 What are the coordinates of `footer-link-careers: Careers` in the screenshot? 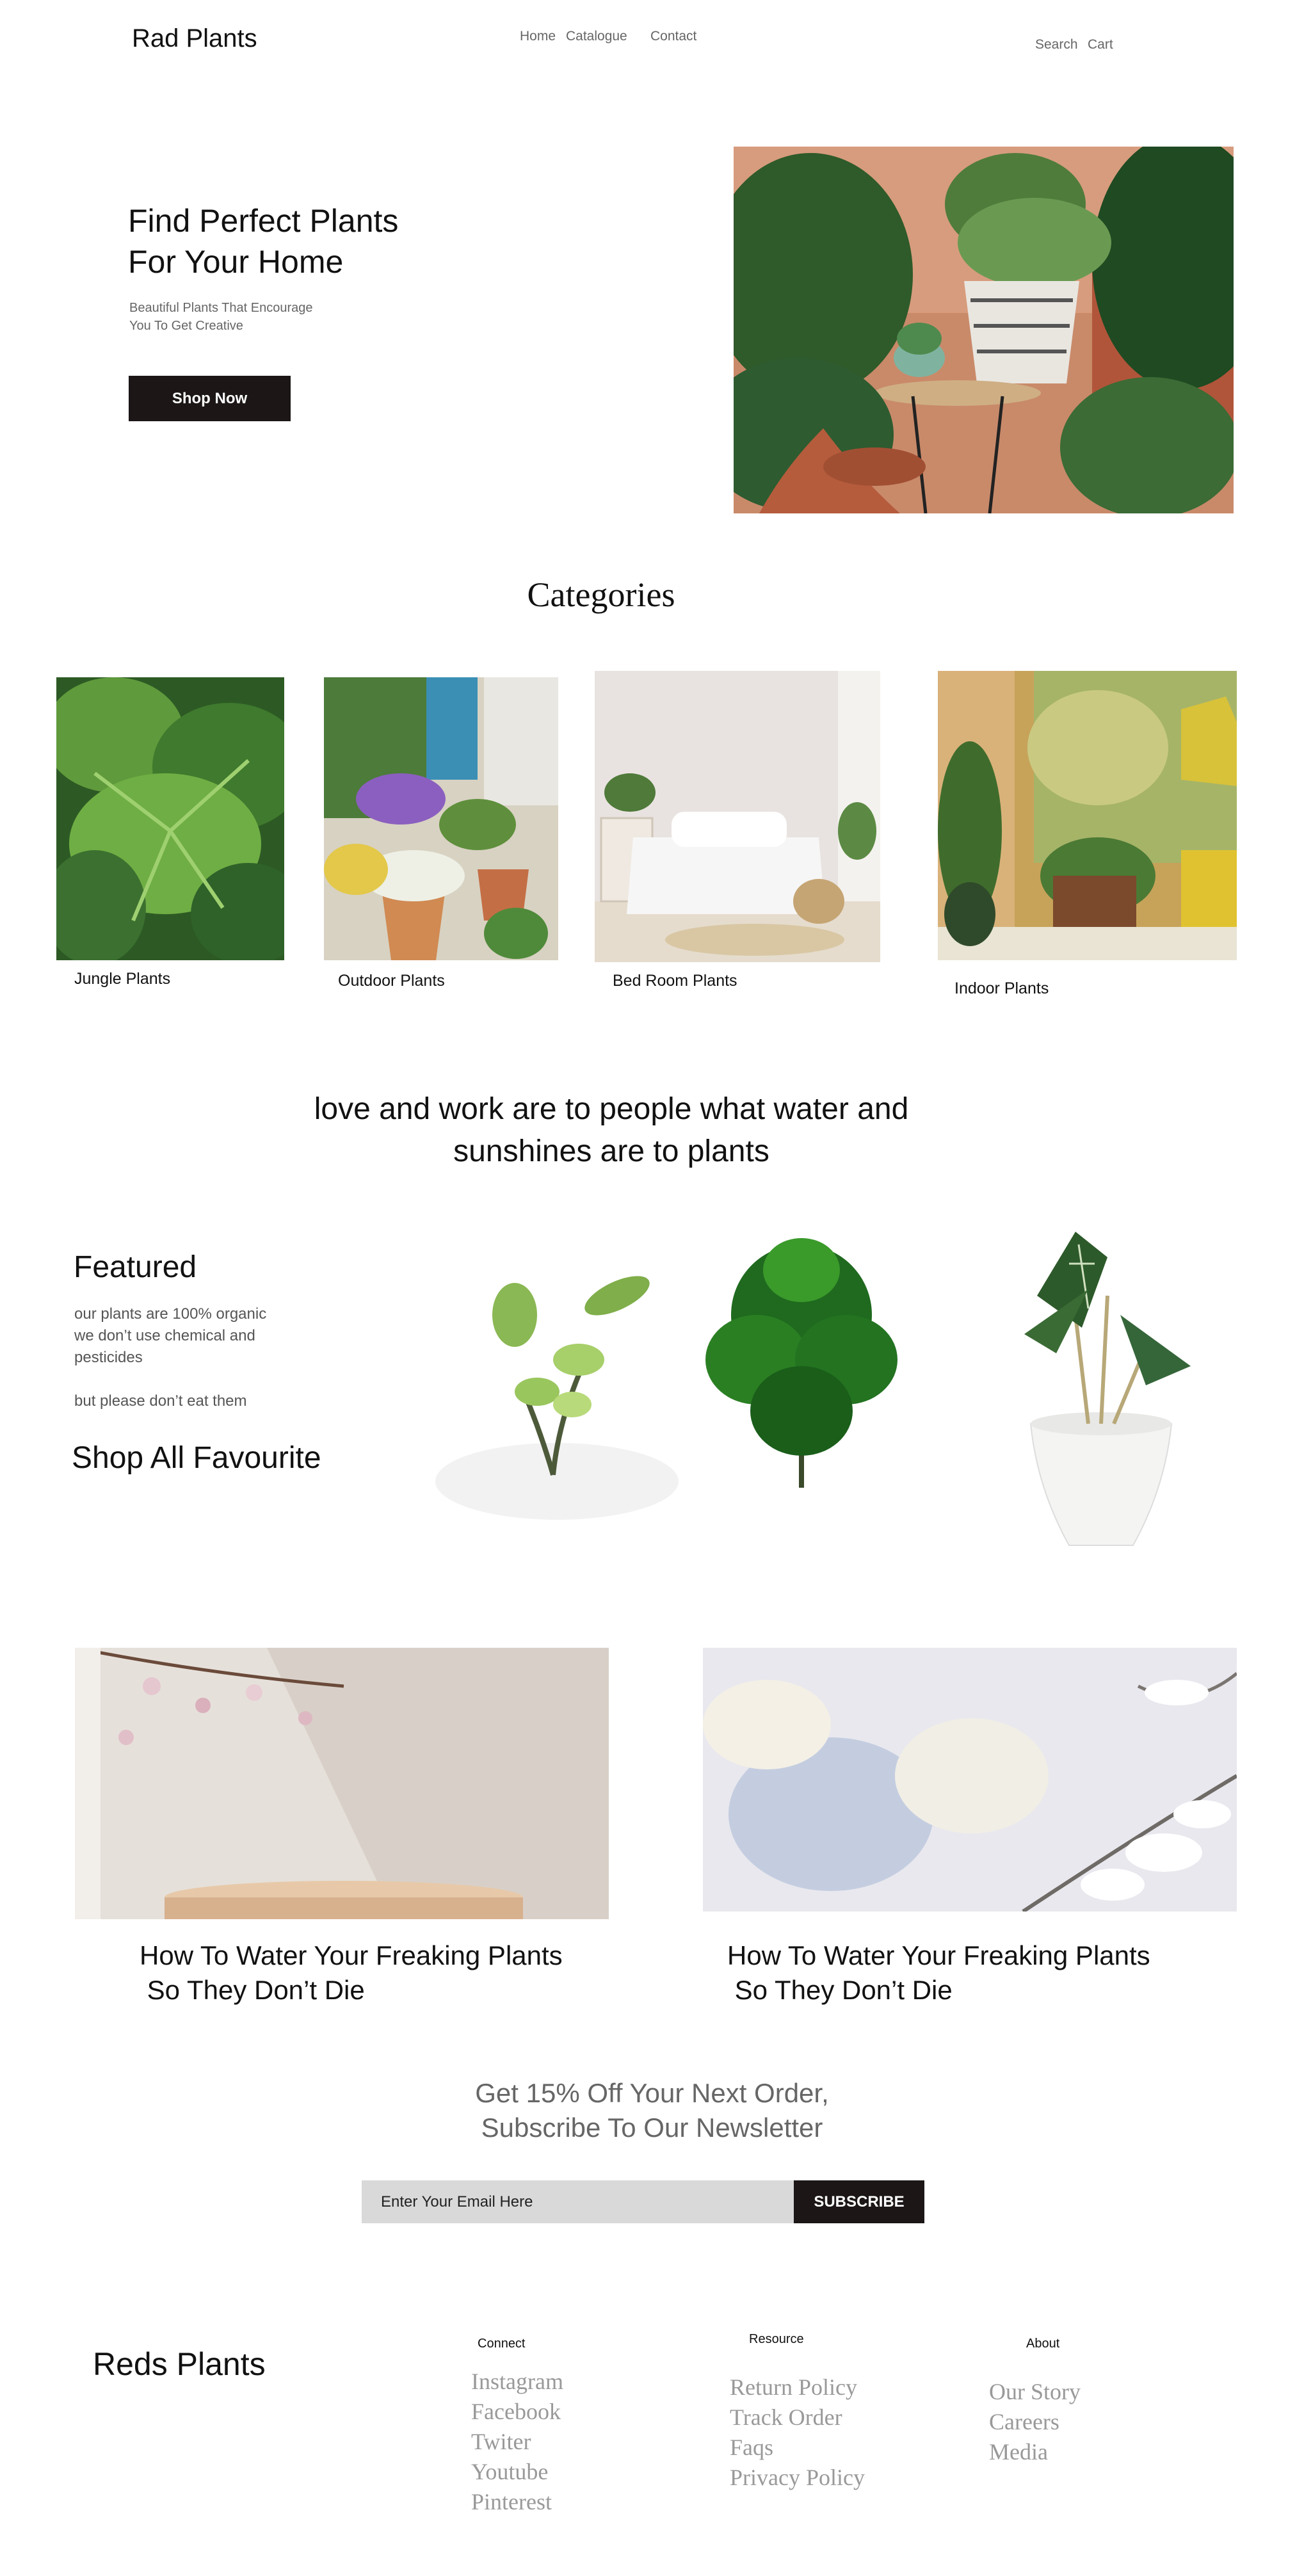 It's located at (1035, 2422).